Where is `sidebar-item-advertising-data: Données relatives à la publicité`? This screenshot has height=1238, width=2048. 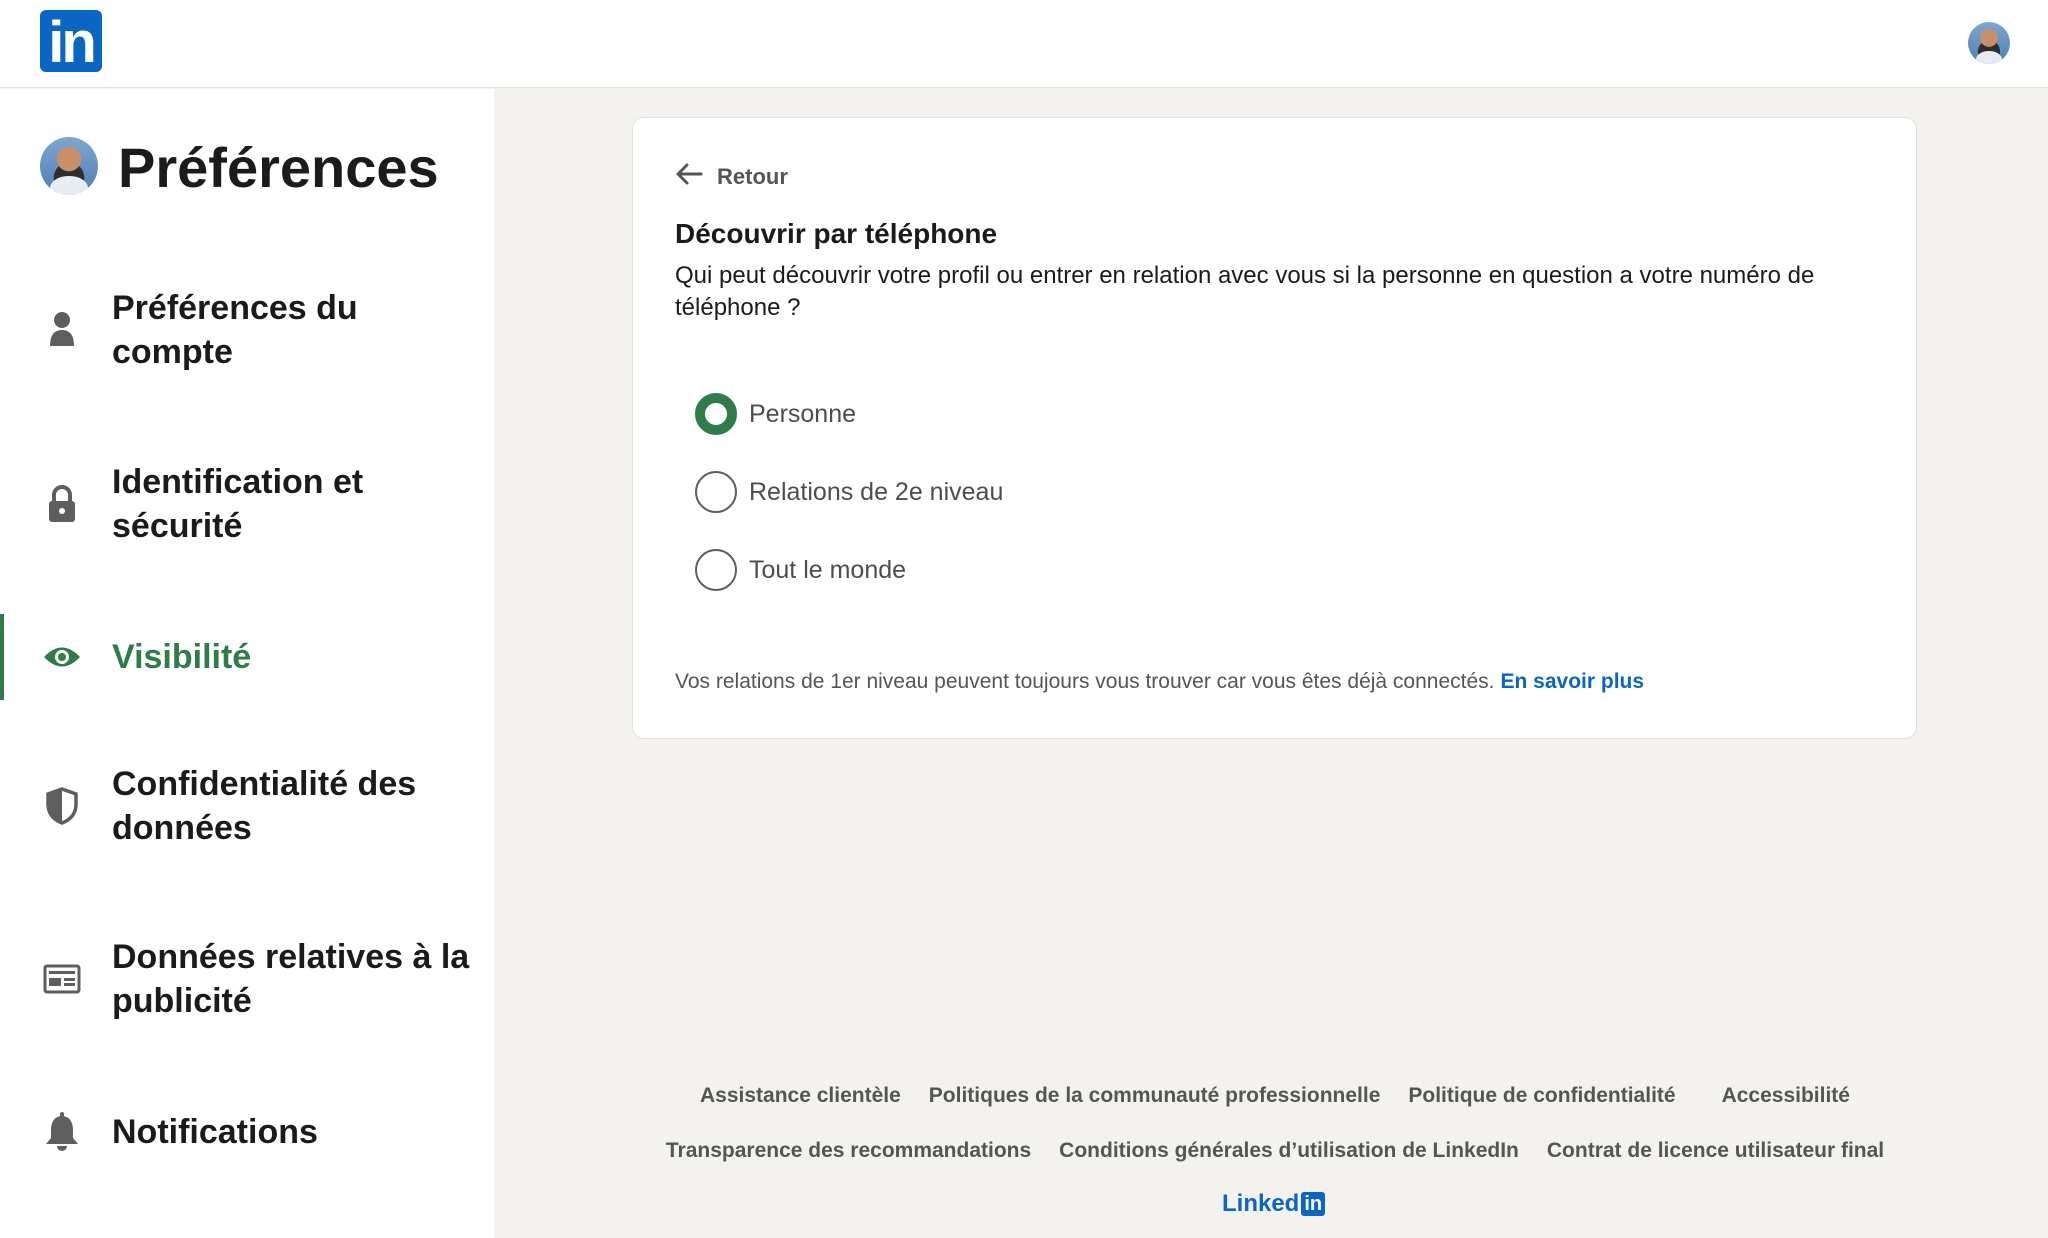
sidebar-item-advertising-data: Données relatives à la publicité is located at coordinates (247, 979).